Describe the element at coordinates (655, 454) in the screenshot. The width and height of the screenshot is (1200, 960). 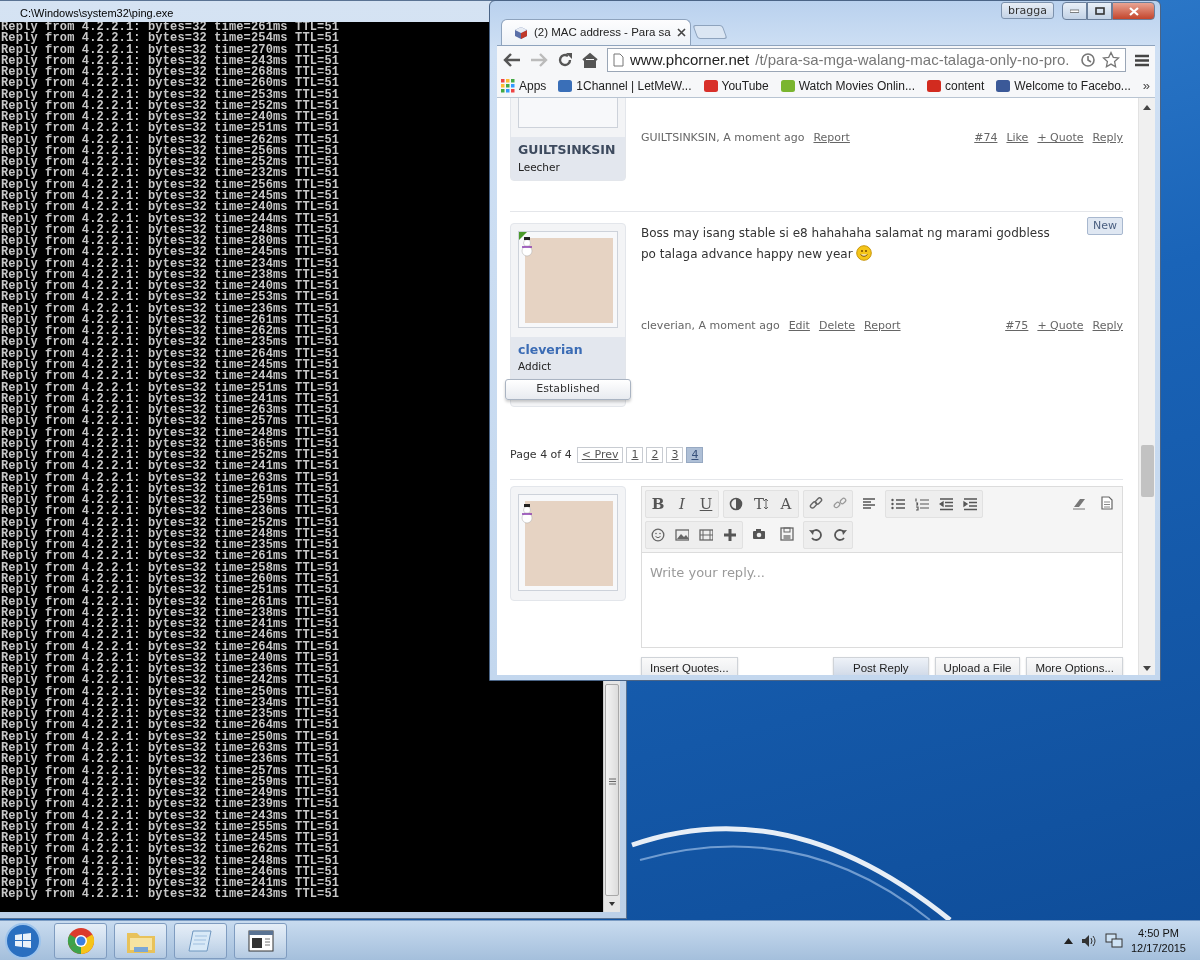
I see `page-link: 2` at that location.